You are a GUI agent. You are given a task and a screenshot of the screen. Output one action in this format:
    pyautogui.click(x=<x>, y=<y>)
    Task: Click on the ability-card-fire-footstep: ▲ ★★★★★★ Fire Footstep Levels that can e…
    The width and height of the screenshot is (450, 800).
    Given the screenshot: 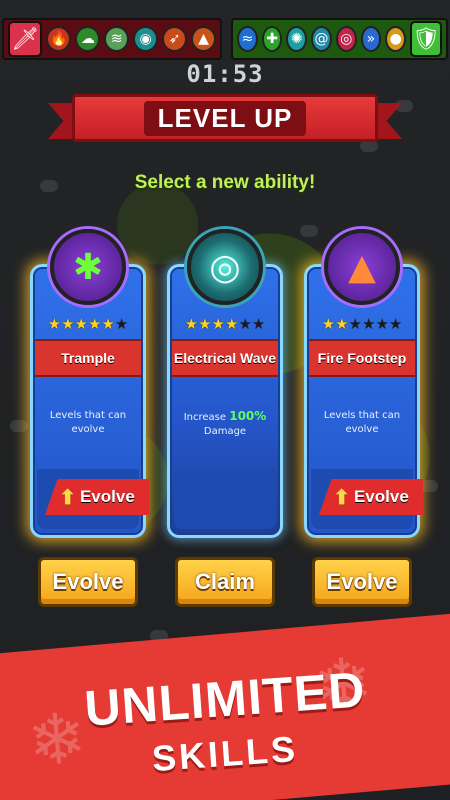 What is the action you would take?
    pyautogui.click(x=363, y=383)
    